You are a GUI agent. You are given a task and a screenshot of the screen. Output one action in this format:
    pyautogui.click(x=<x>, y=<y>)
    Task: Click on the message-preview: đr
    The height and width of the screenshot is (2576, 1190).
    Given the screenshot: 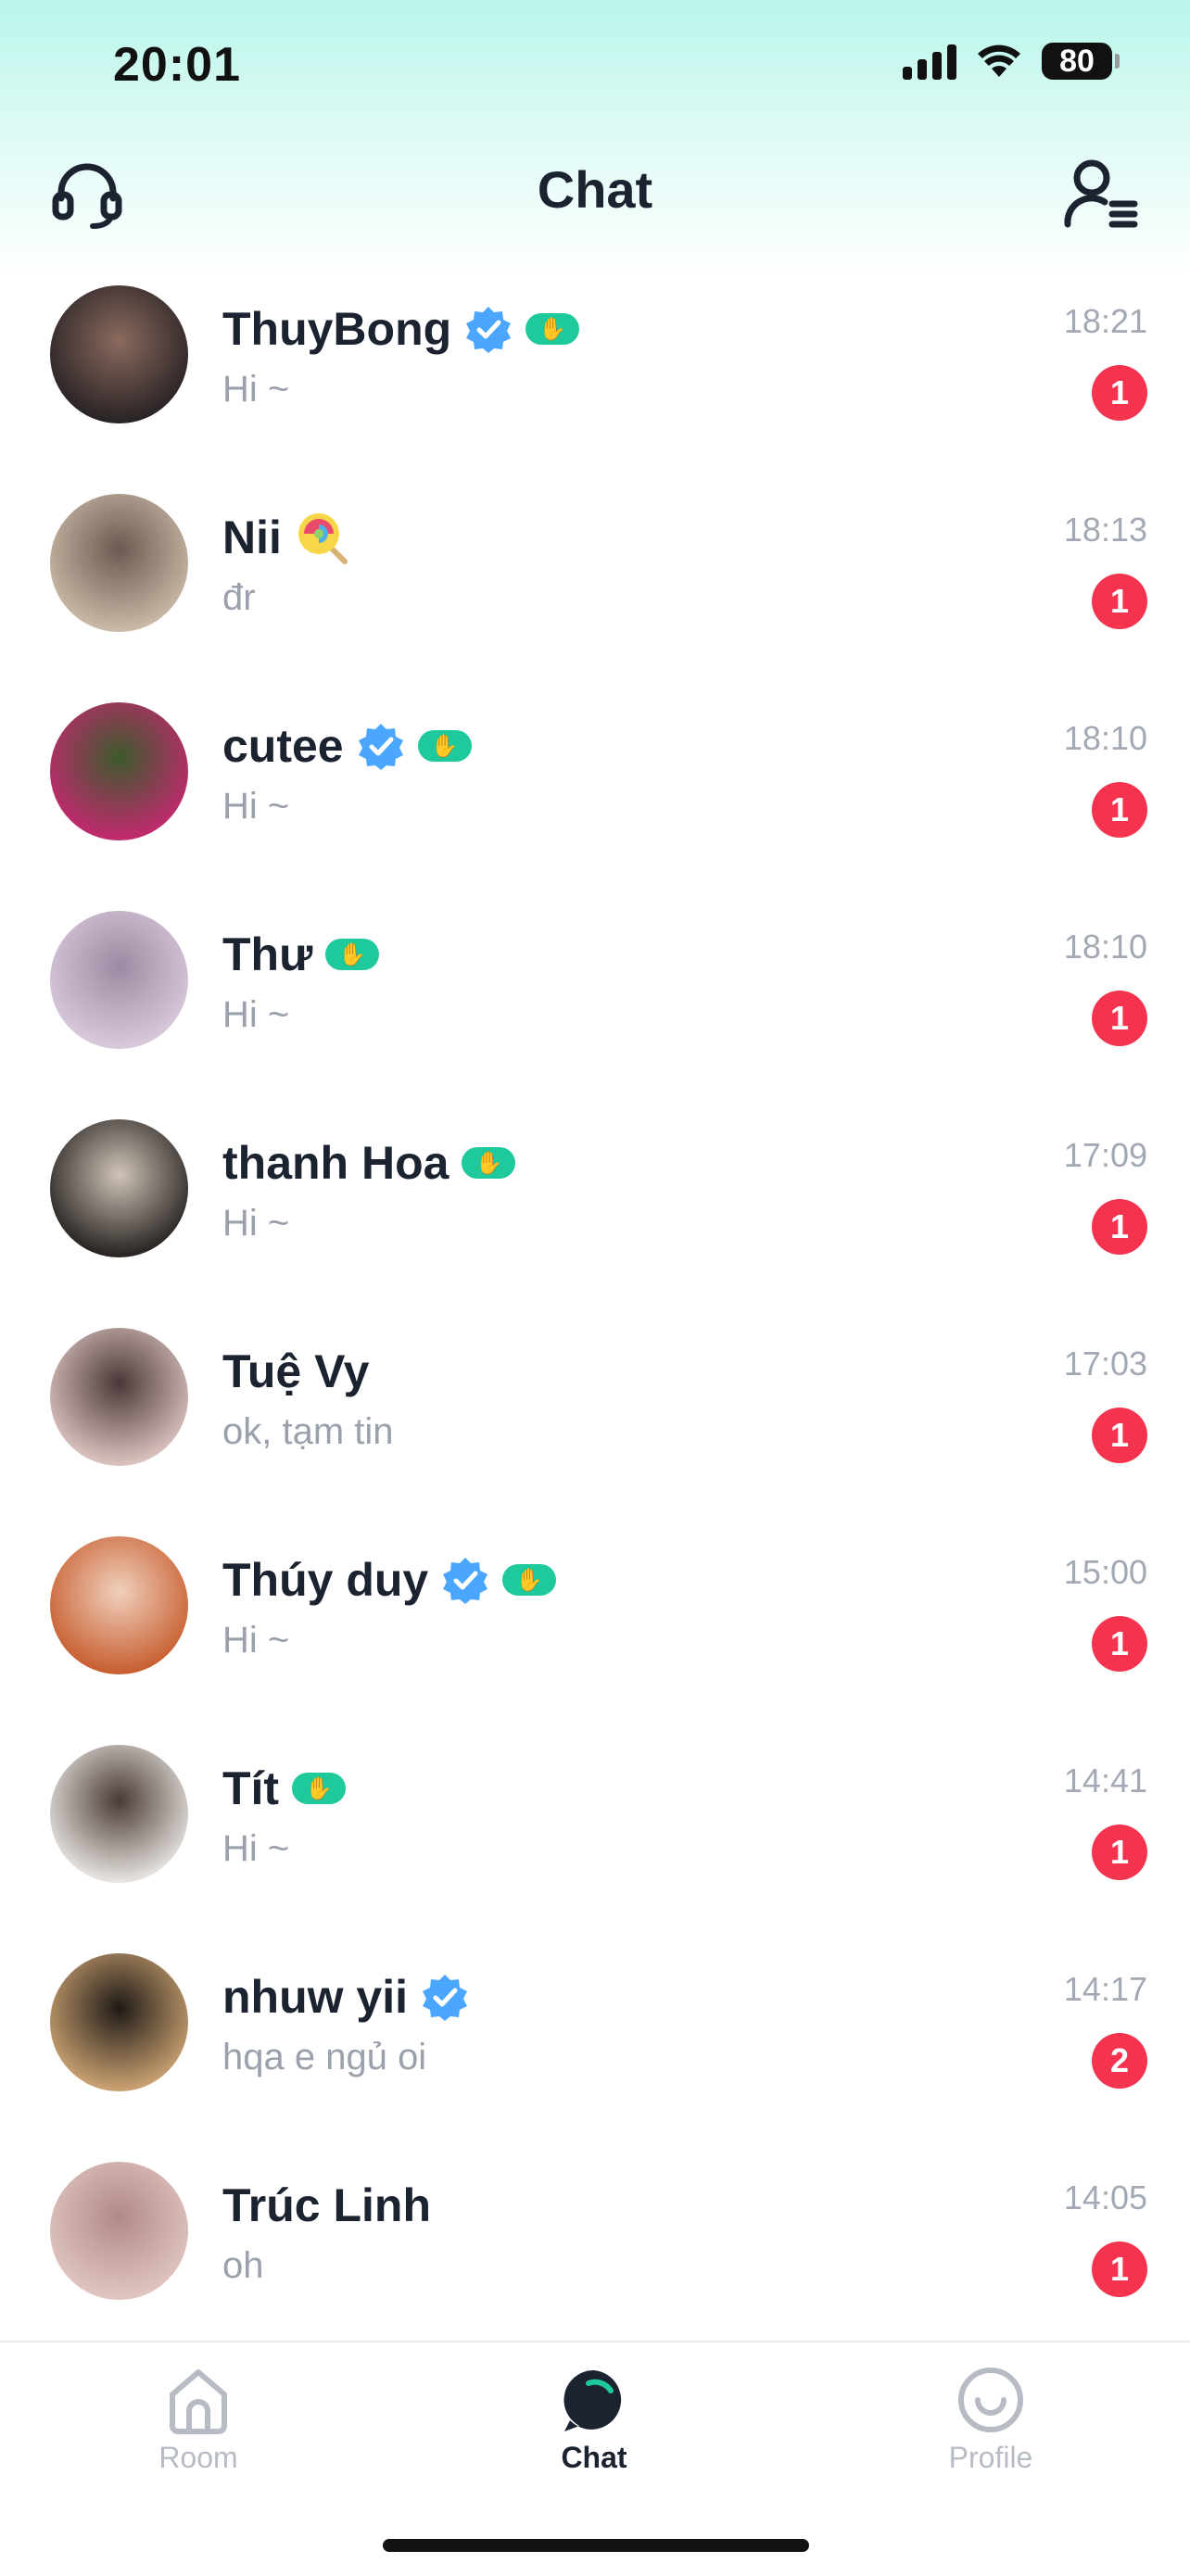 What is the action you would take?
    pyautogui.click(x=239, y=598)
    